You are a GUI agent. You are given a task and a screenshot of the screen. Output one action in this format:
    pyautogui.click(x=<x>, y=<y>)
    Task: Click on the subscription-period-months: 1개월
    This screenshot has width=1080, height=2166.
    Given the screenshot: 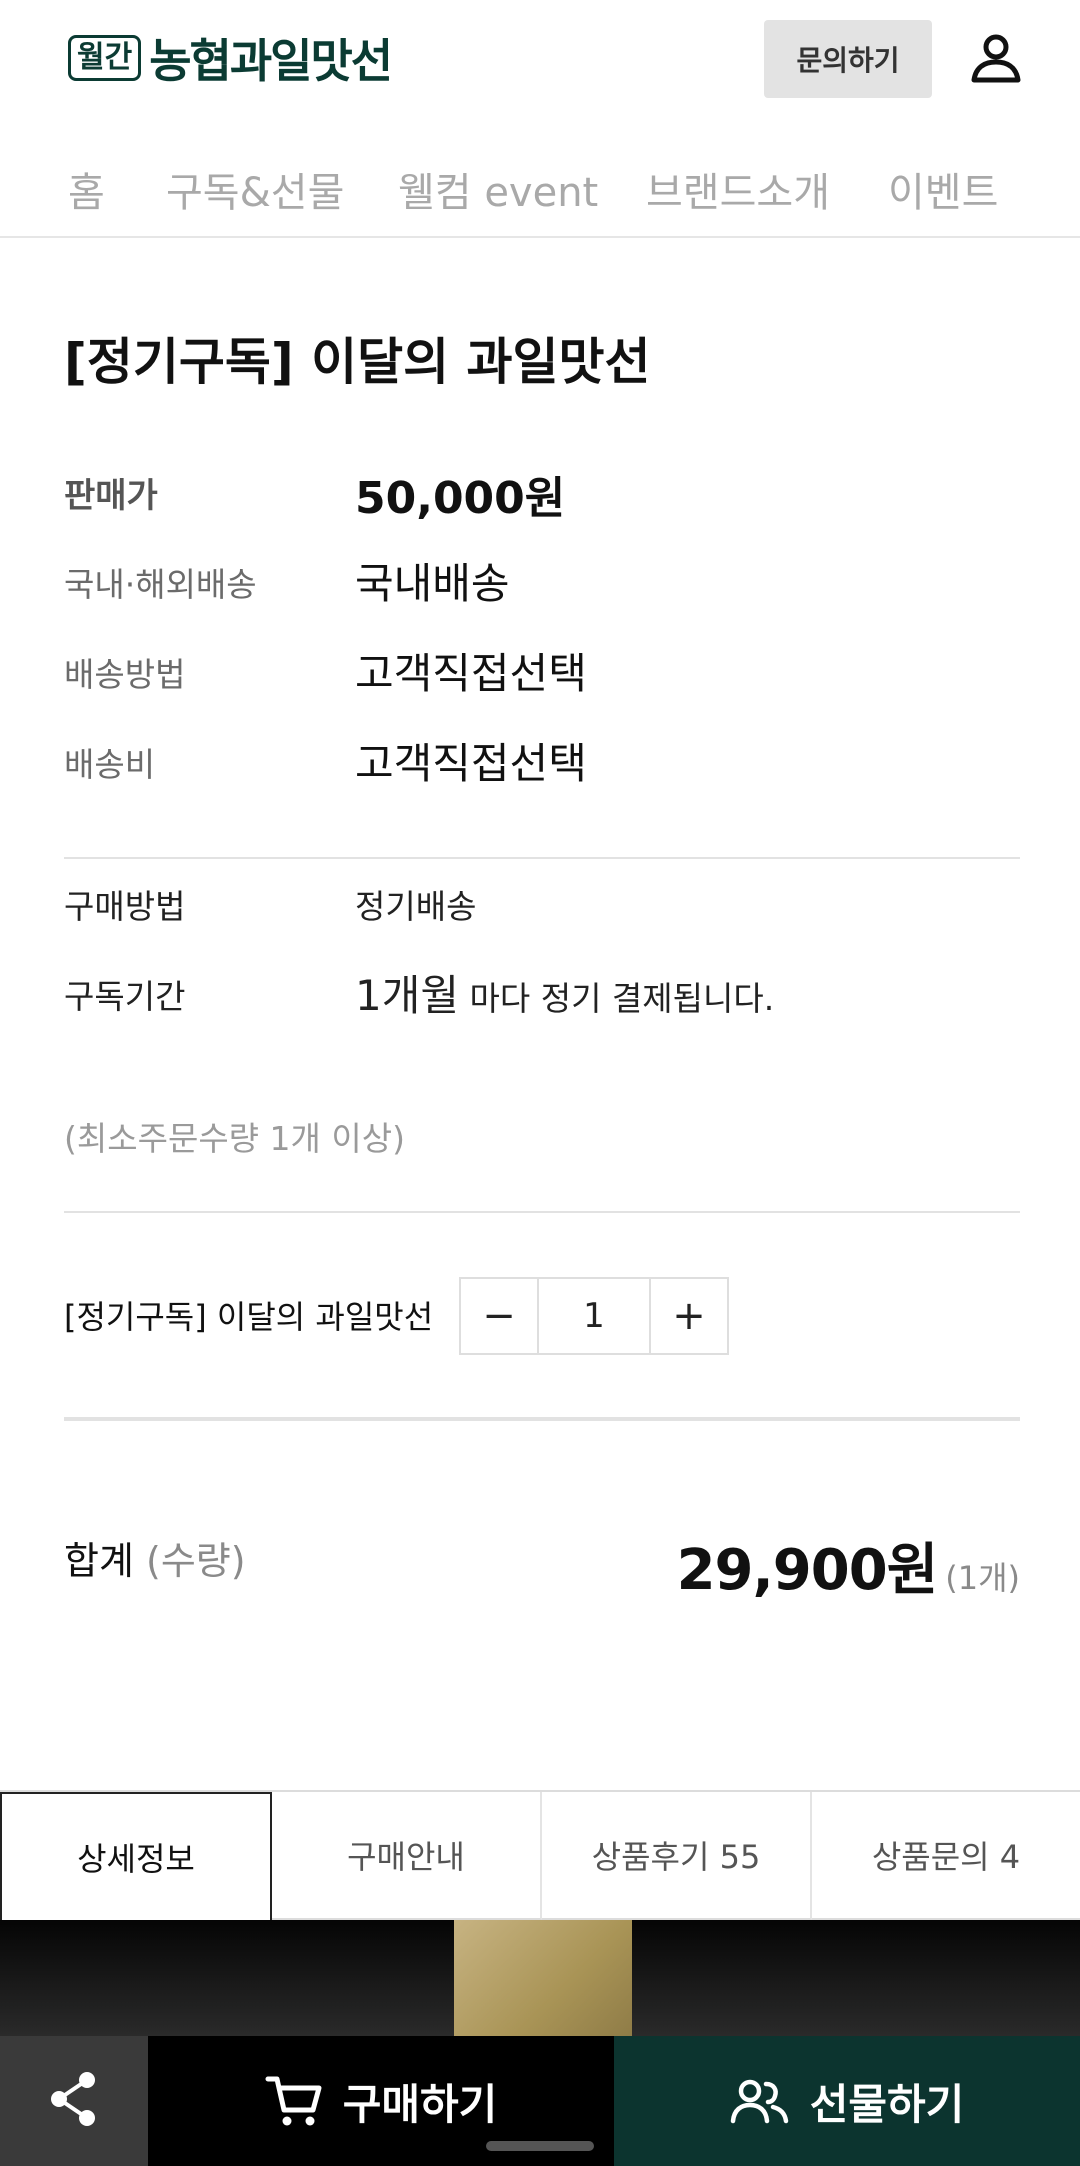 What is the action you would take?
    pyautogui.click(x=407, y=995)
    